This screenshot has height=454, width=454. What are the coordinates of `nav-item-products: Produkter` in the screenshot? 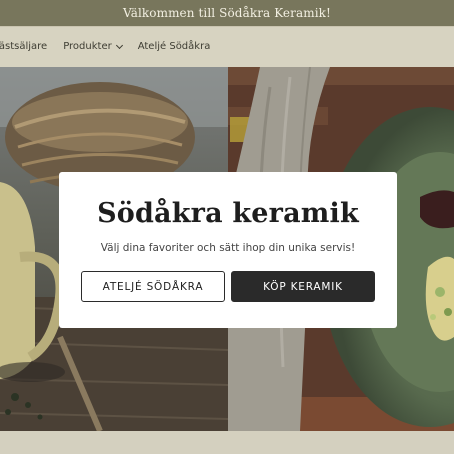 It's located at (93, 46).